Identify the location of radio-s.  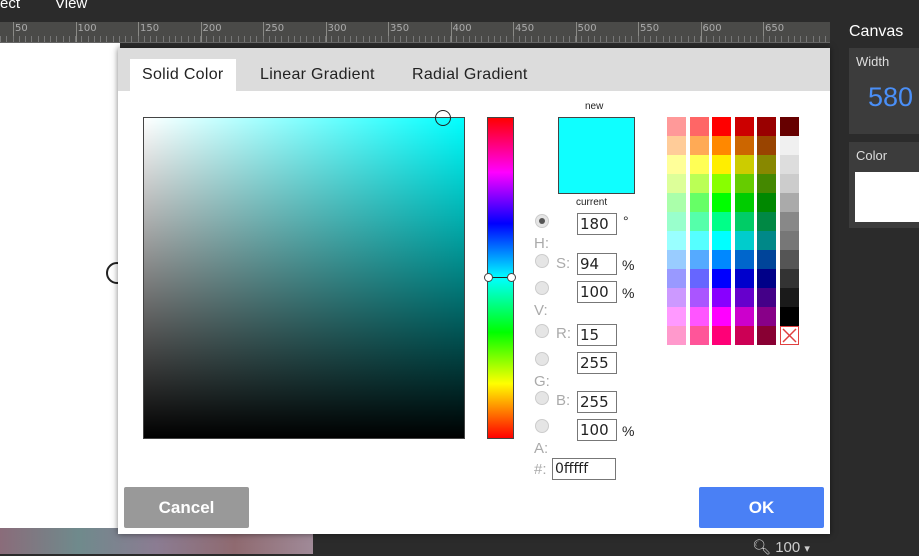
(542, 261).